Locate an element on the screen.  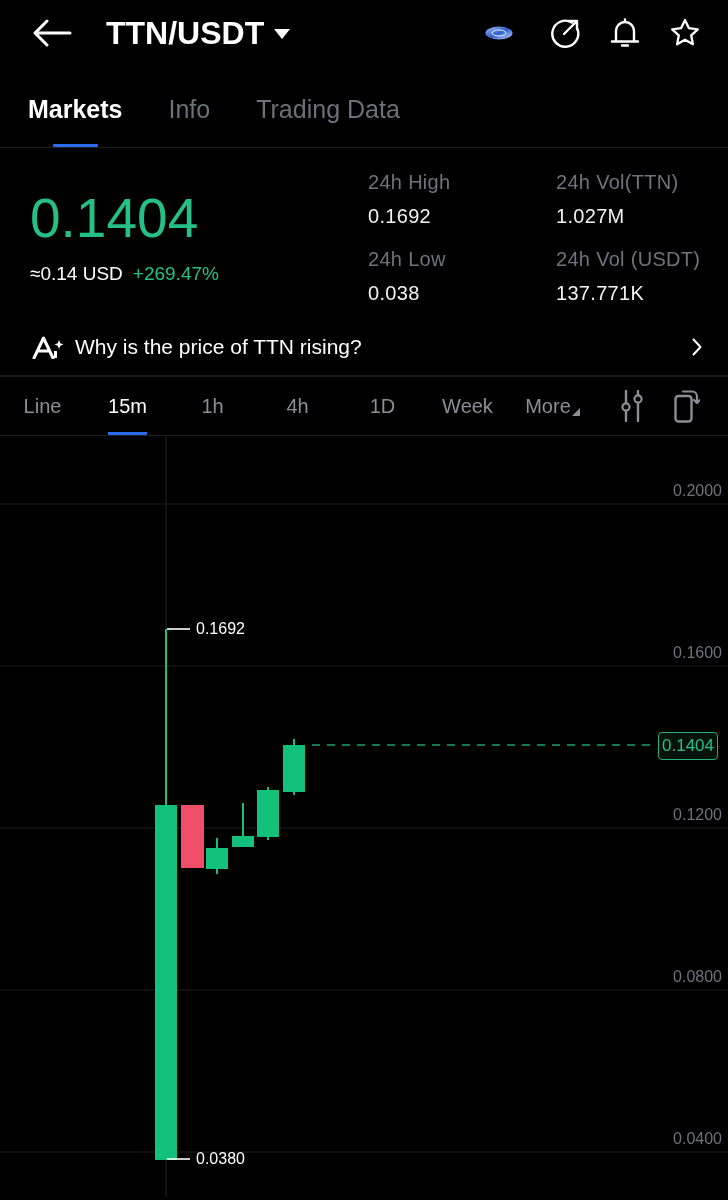
high-price-label: 0.1692 is located at coordinates (220, 629).